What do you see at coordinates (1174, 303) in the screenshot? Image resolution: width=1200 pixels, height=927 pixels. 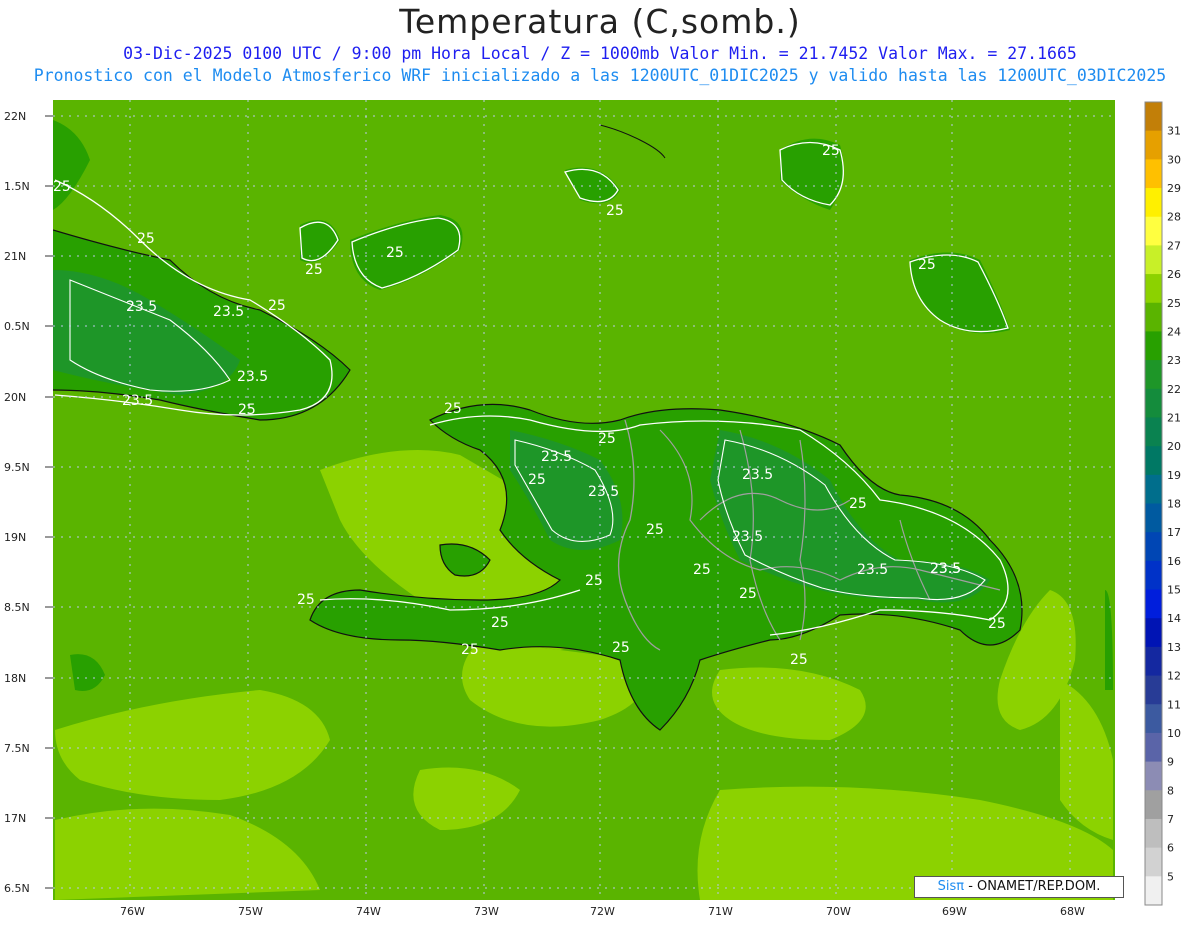 I see `colorbar-tick-label: 25` at bounding box center [1174, 303].